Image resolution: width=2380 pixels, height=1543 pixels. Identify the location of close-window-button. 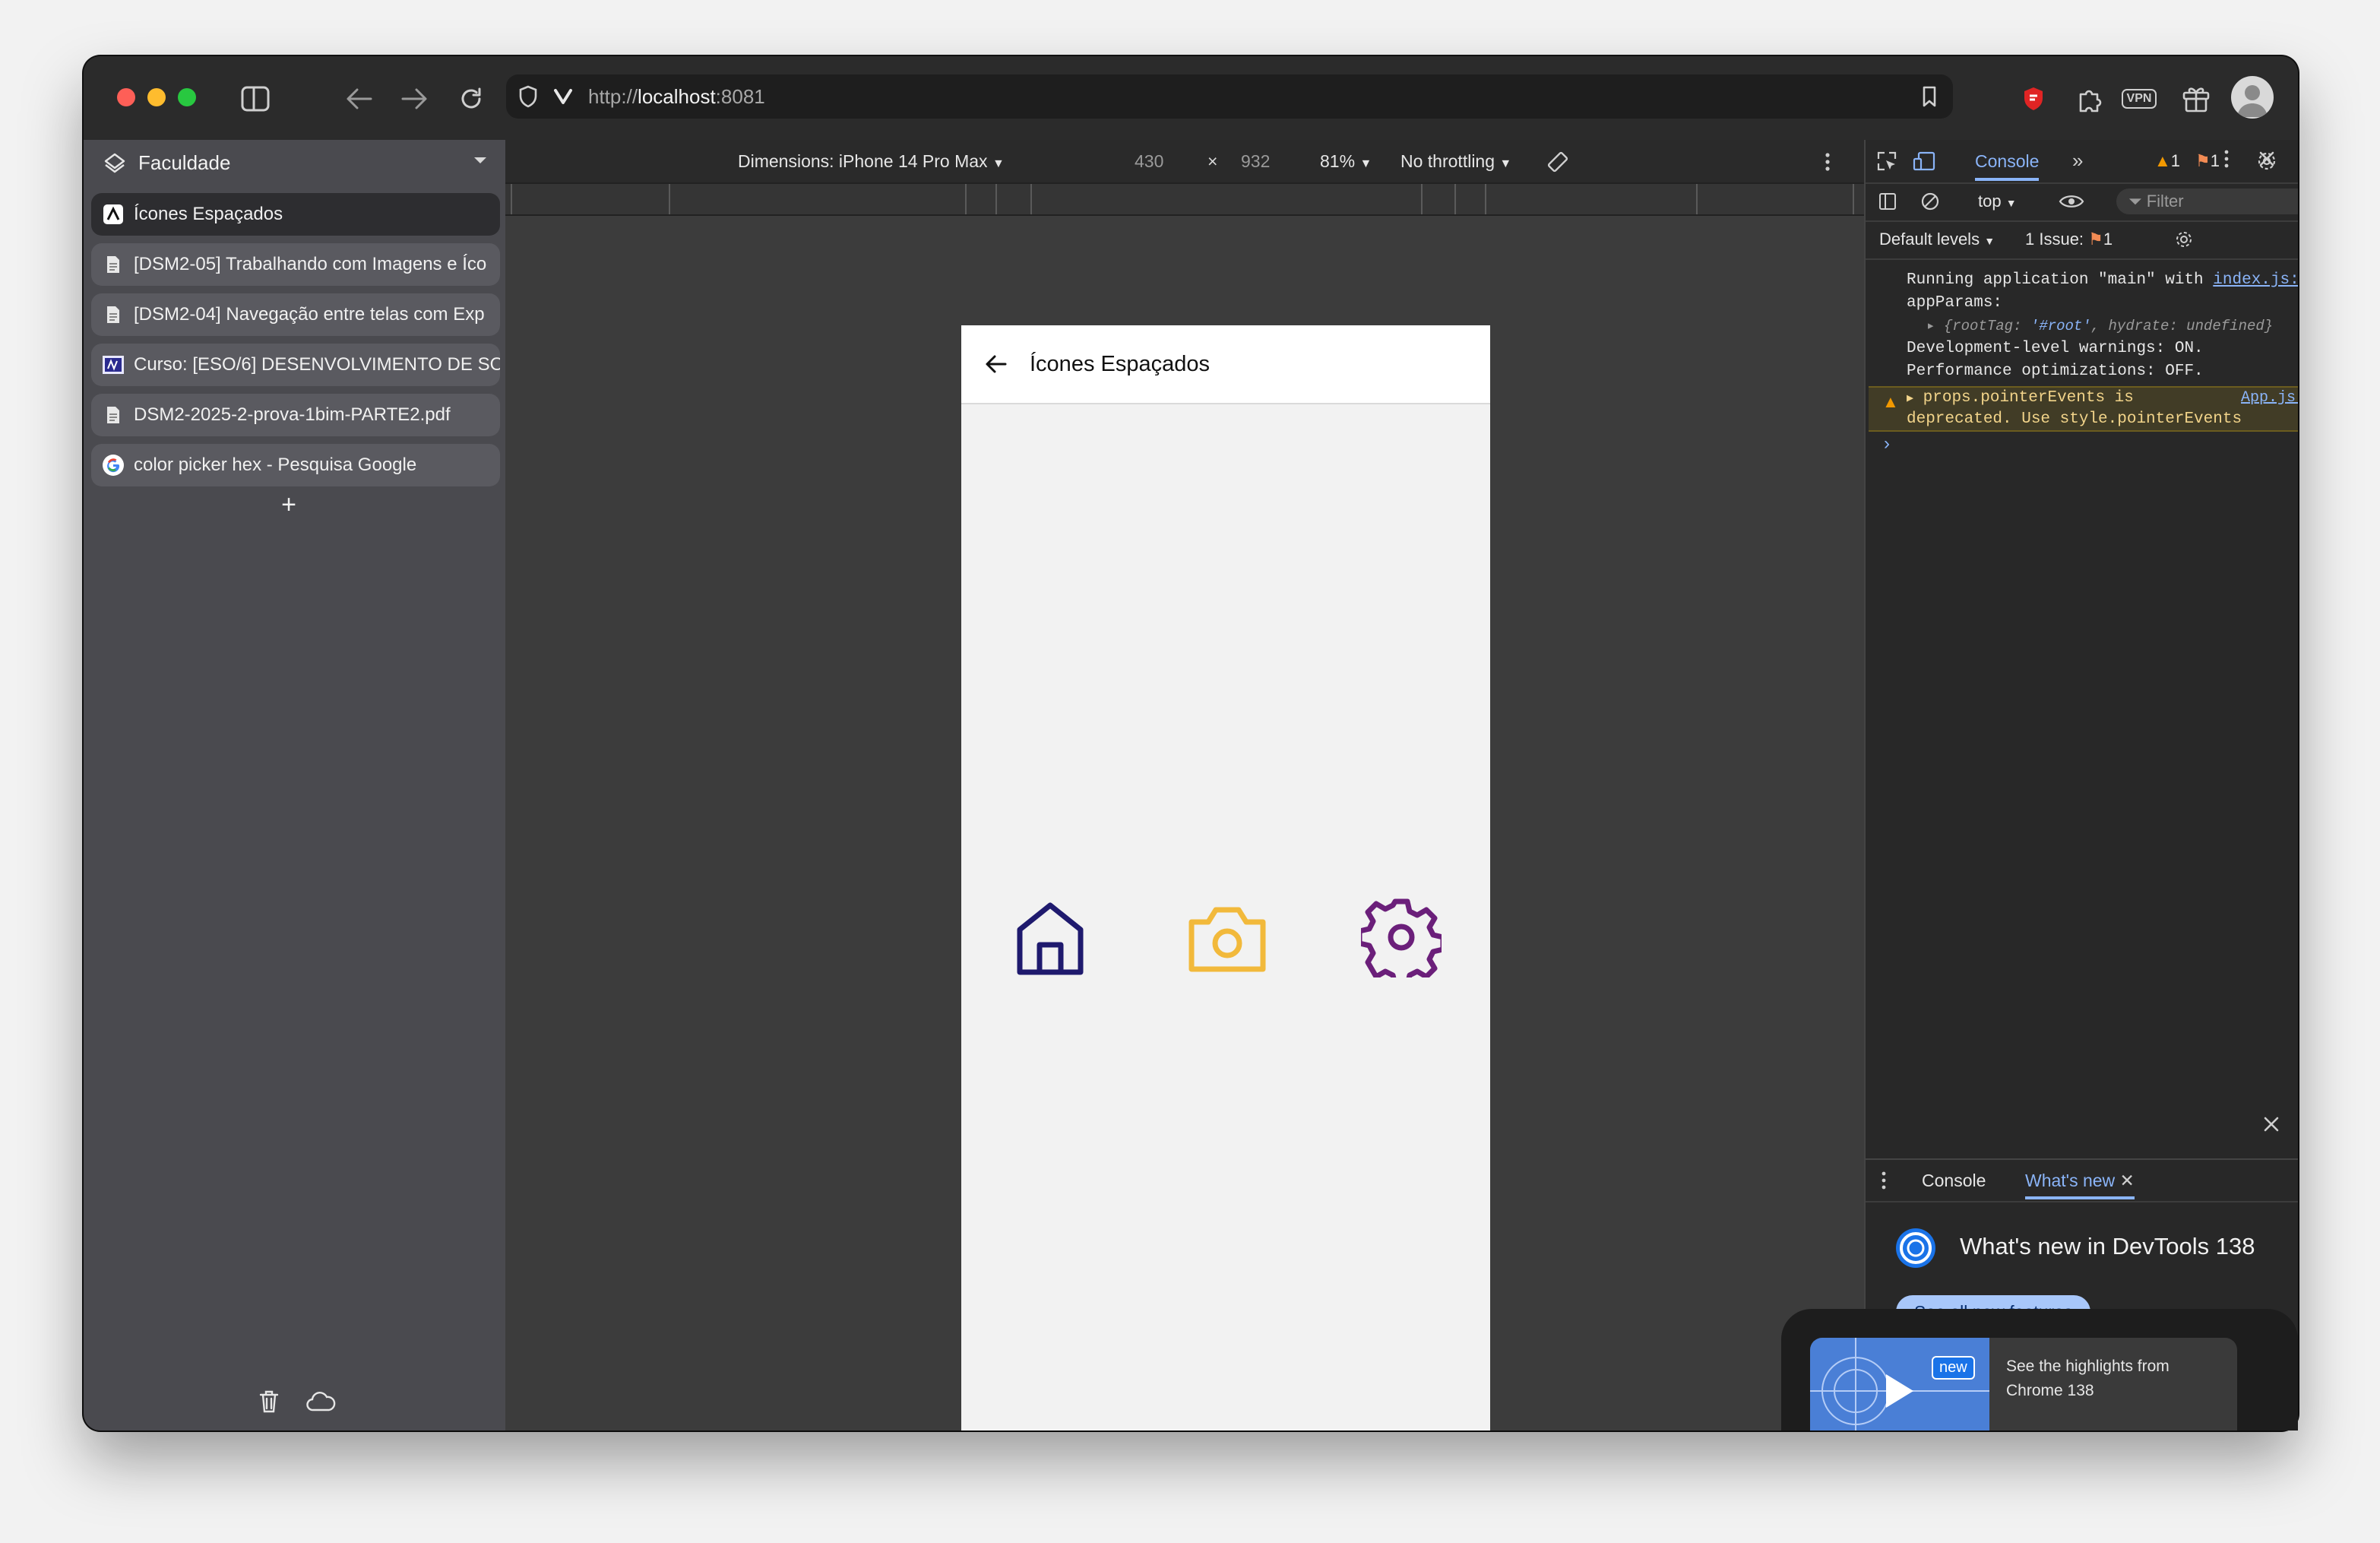
(126, 97).